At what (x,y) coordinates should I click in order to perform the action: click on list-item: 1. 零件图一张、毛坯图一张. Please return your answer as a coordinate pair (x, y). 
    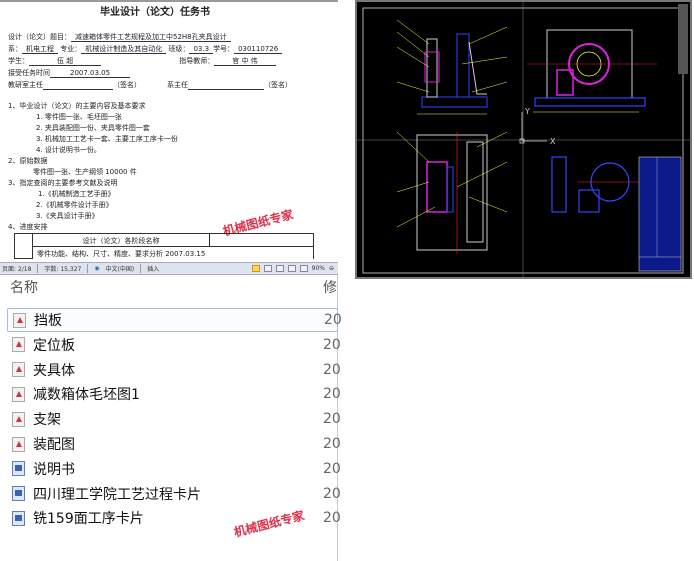
    Looking at the image, I should click on (79, 117).